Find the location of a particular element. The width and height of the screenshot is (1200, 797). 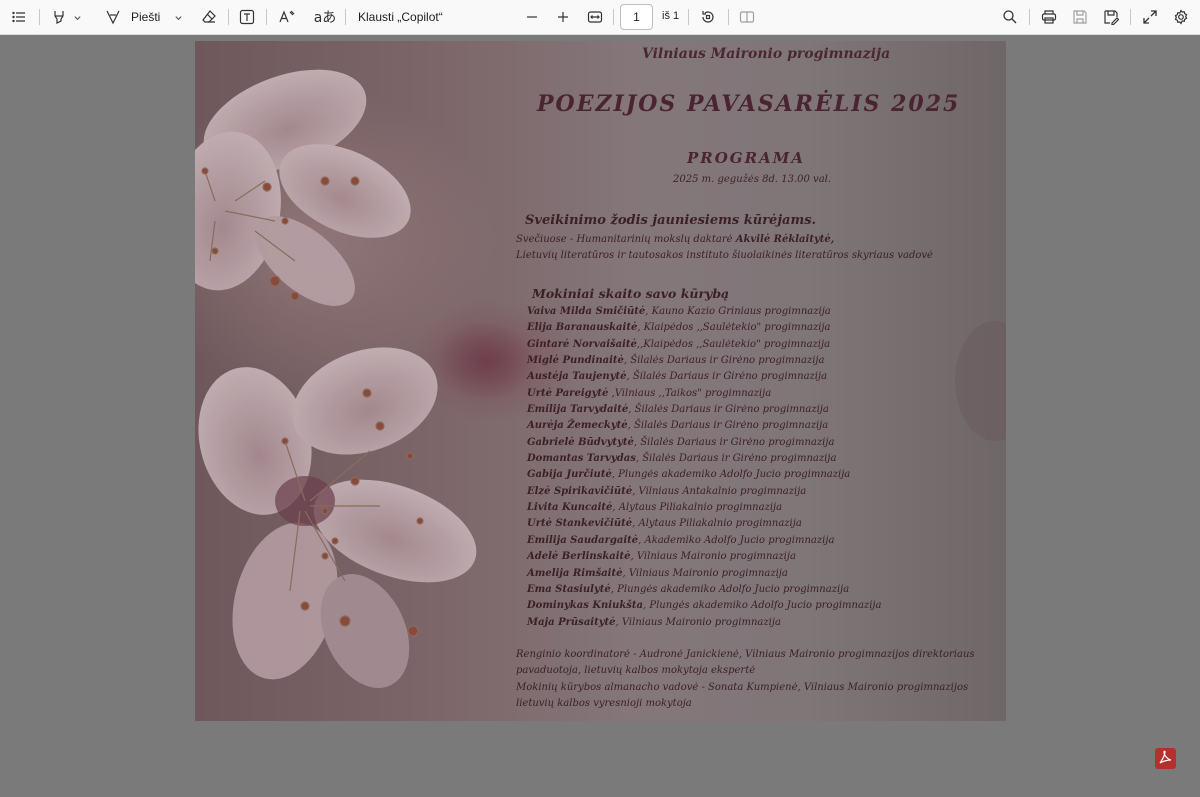

fit-width-button is located at coordinates (595, 17).